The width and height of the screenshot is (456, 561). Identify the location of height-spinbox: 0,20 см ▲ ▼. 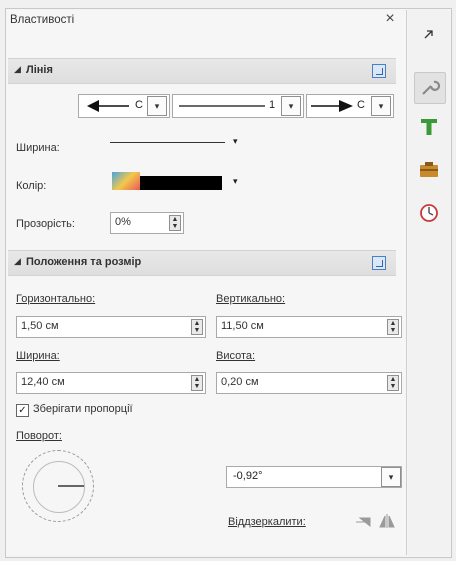
(309, 383).